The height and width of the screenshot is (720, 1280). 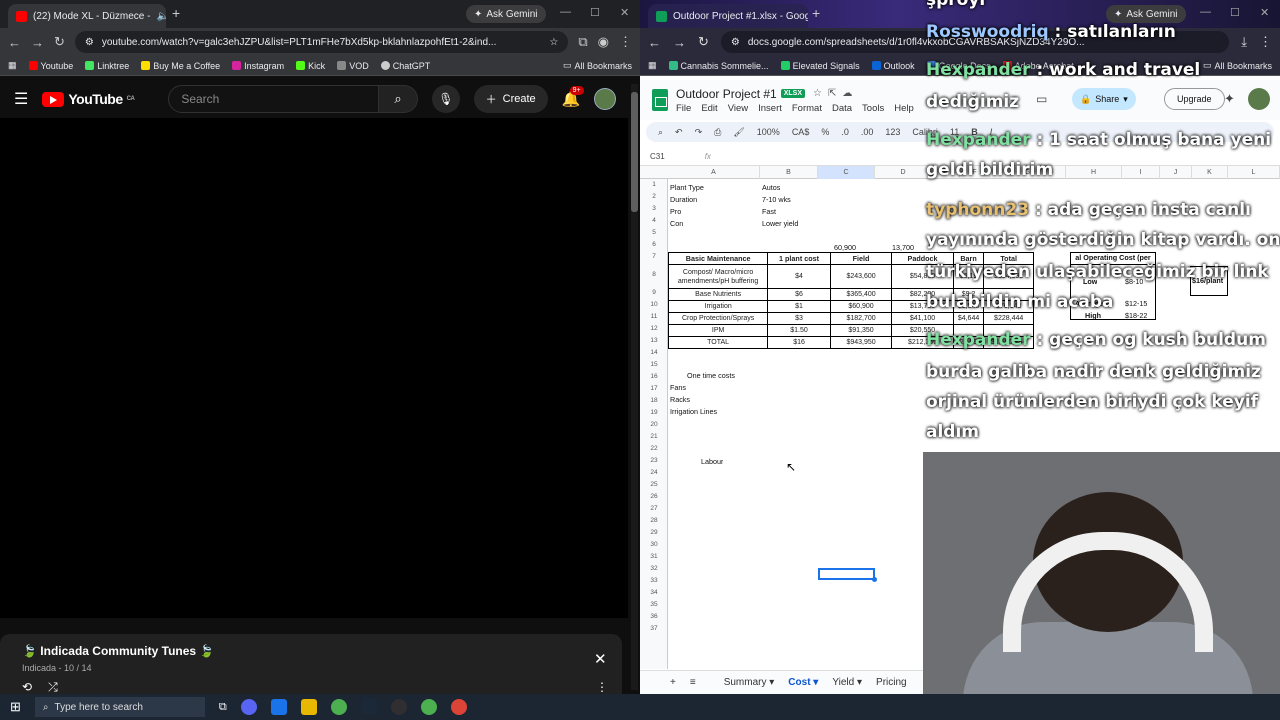 What do you see at coordinates (654, 592) in the screenshot?
I see `row-header: 34` at bounding box center [654, 592].